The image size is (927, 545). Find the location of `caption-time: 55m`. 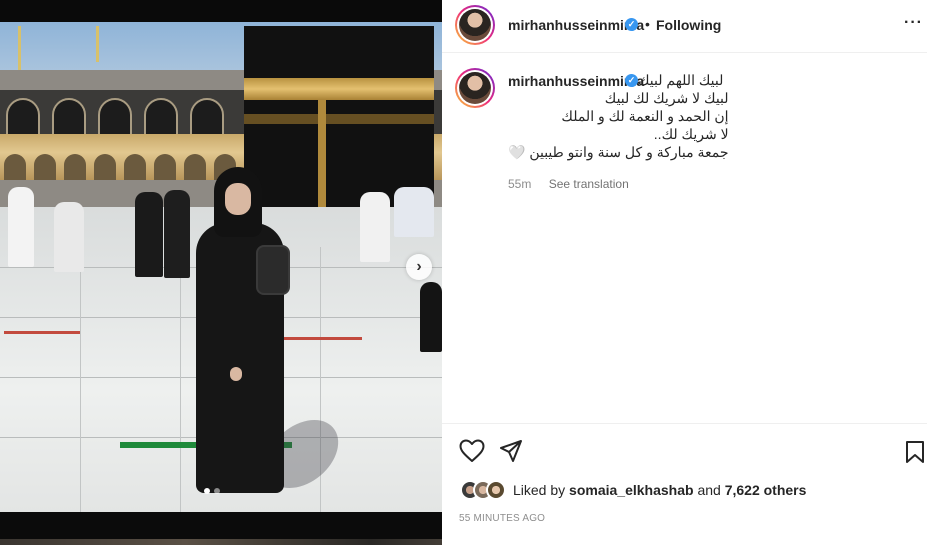

caption-time: 55m is located at coordinates (520, 184).